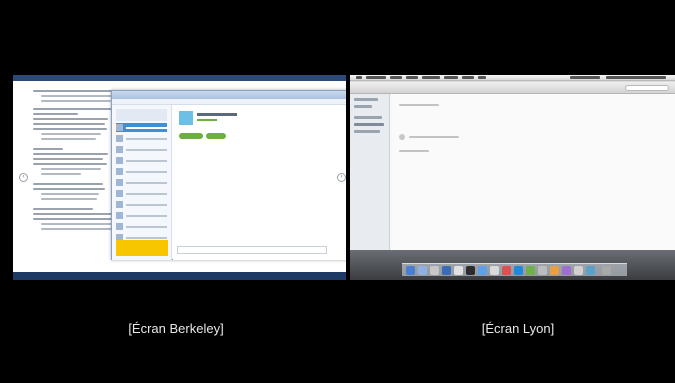 The image size is (675, 383). I want to click on skype-conversation-pane, so click(259, 182).